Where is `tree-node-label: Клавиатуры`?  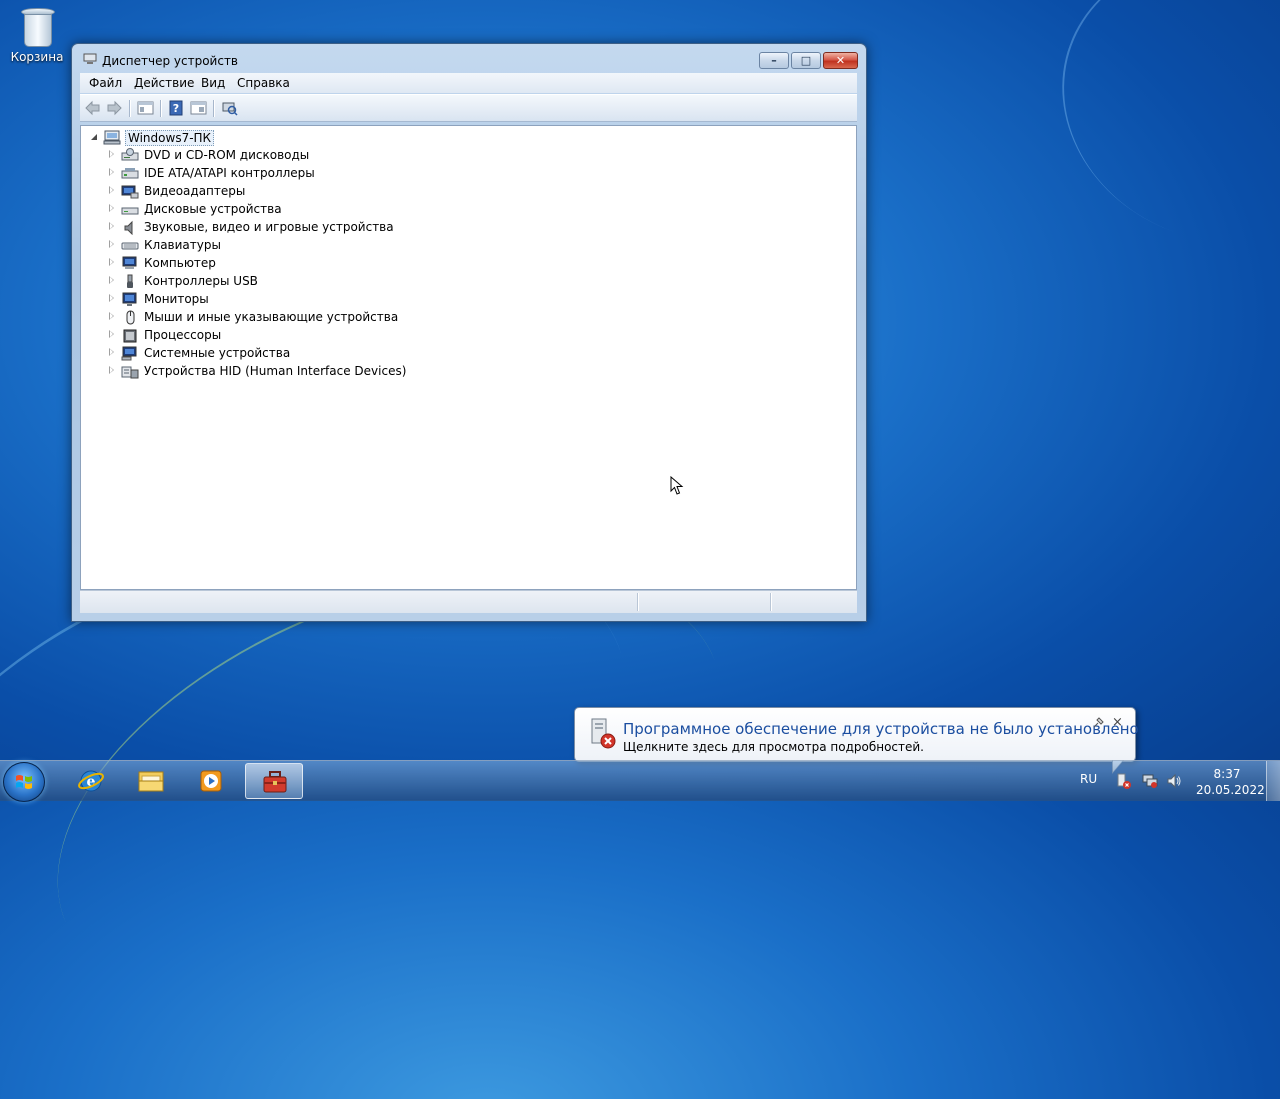 tree-node-label: Клавиатуры is located at coordinates (182, 245).